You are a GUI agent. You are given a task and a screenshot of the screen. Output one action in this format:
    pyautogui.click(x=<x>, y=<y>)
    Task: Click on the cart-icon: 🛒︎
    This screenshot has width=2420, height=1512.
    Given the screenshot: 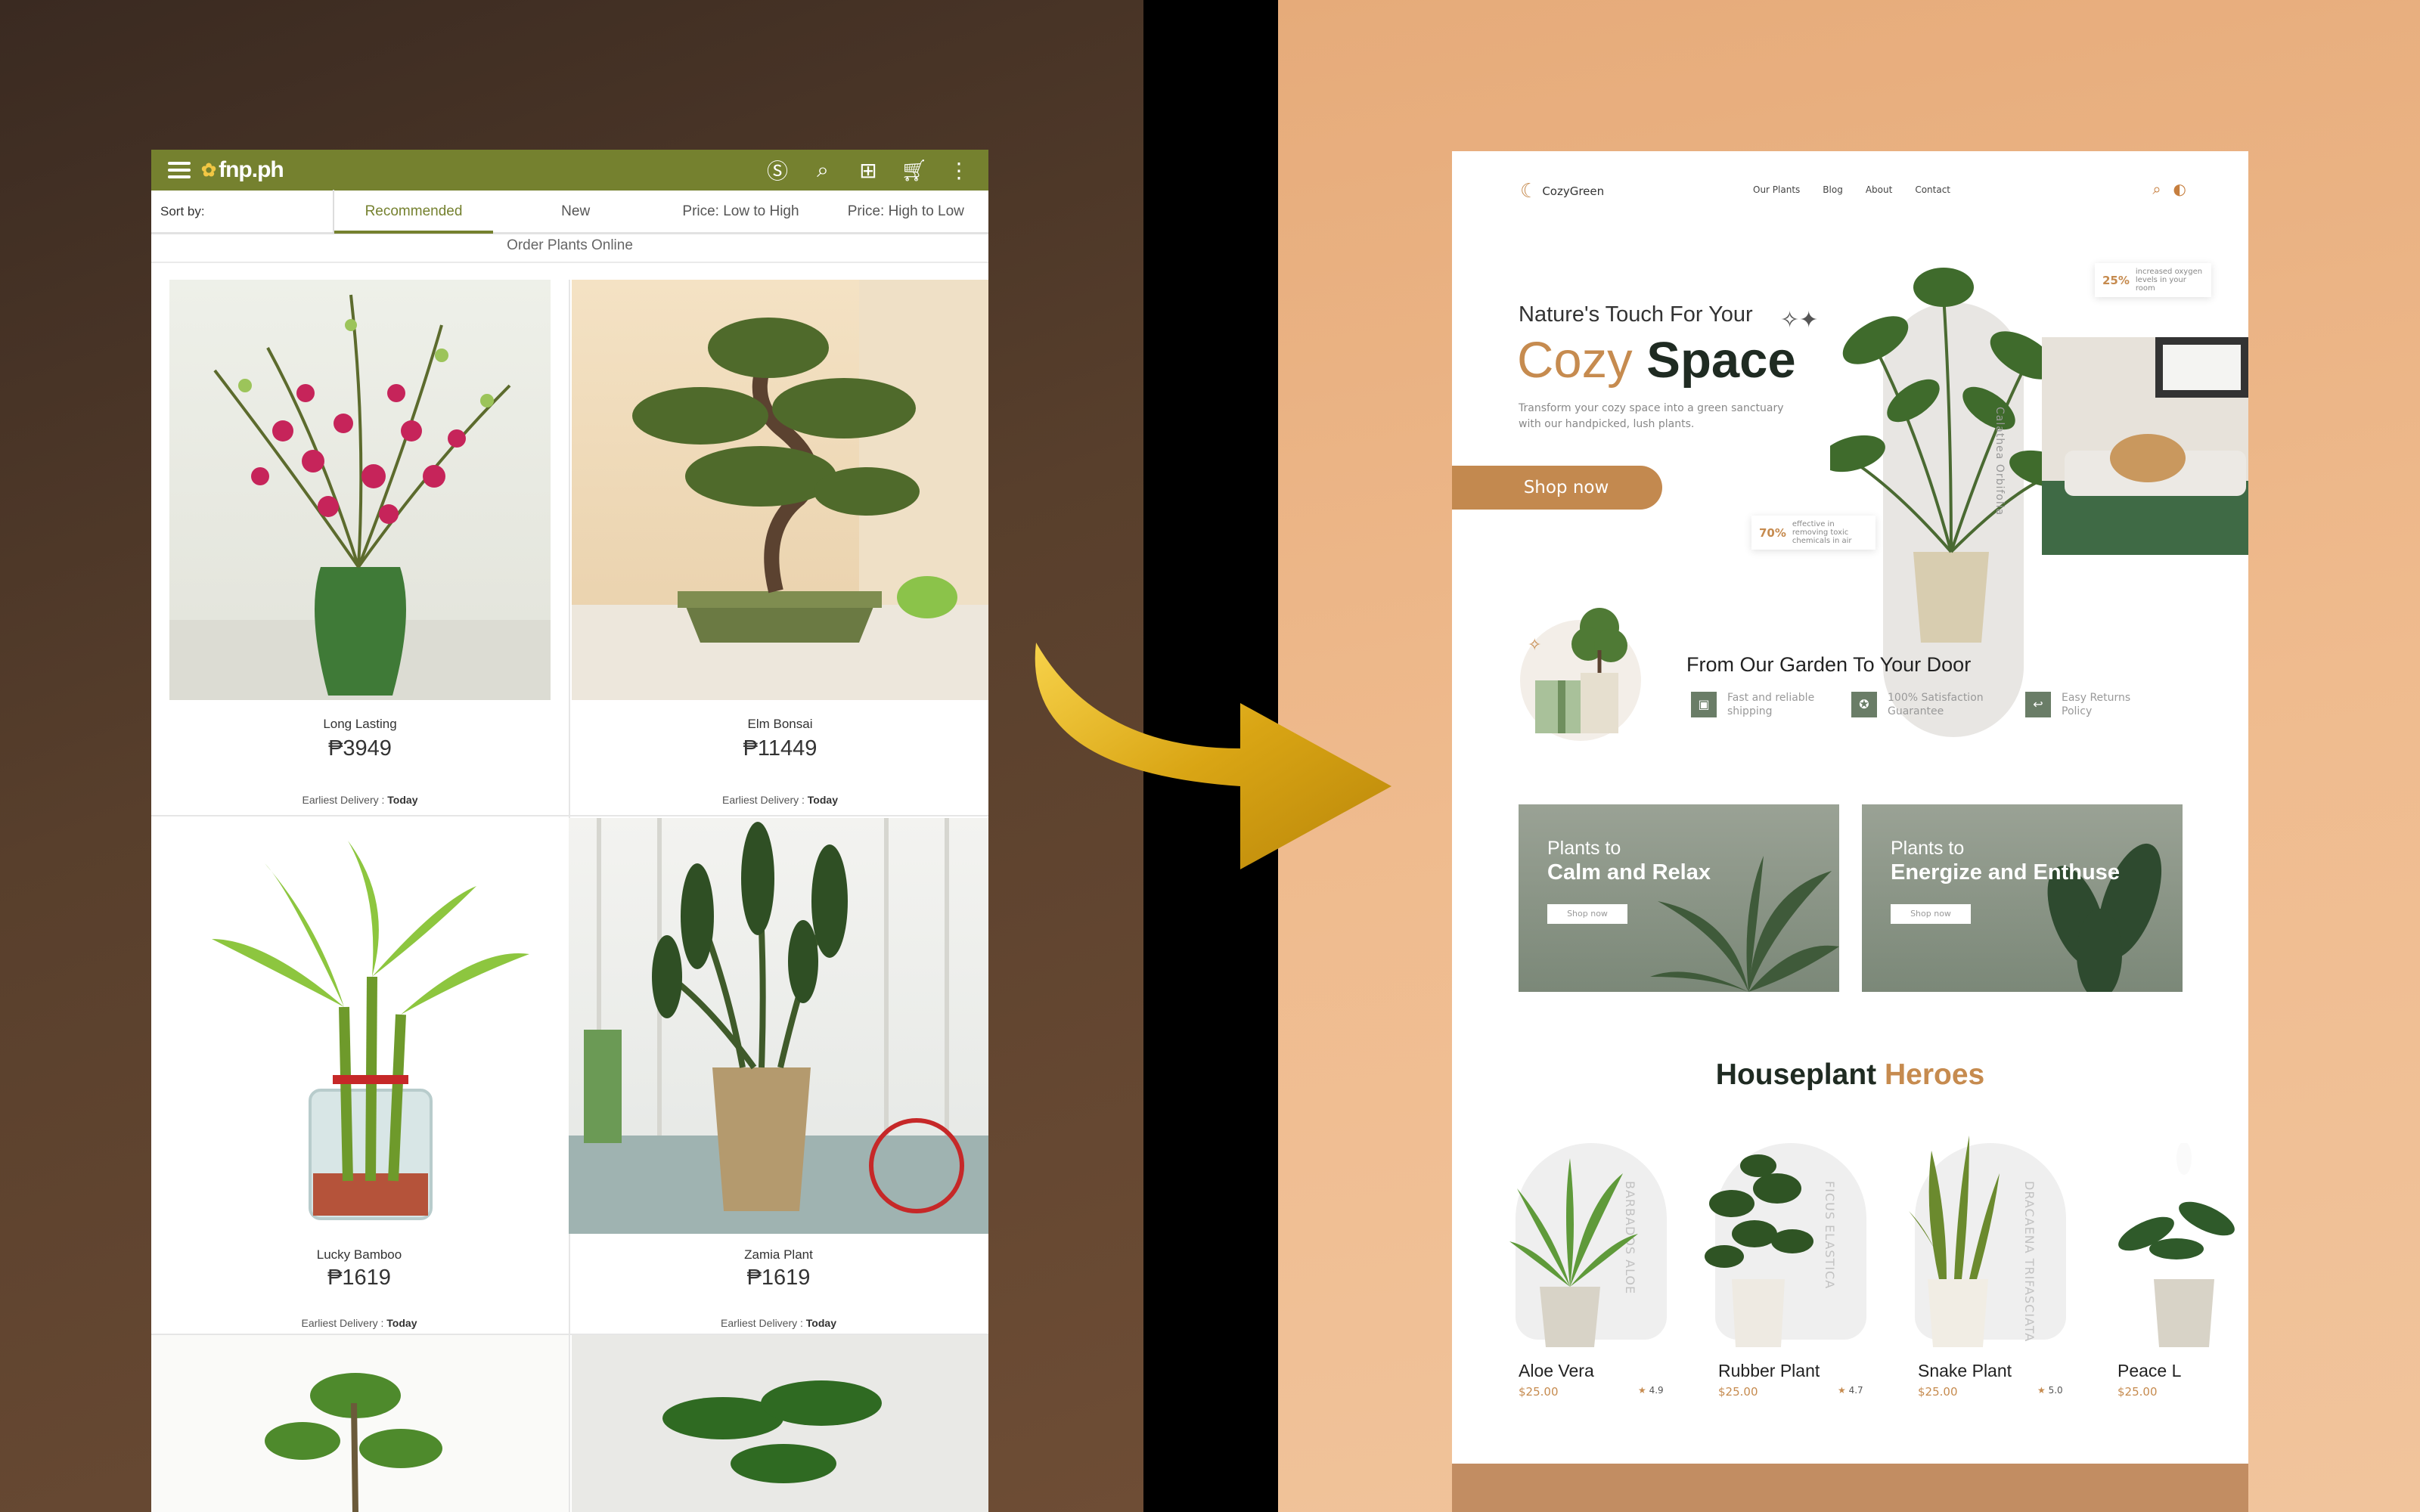 What is the action you would take?
    pyautogui.click(x=915, y=170)
    